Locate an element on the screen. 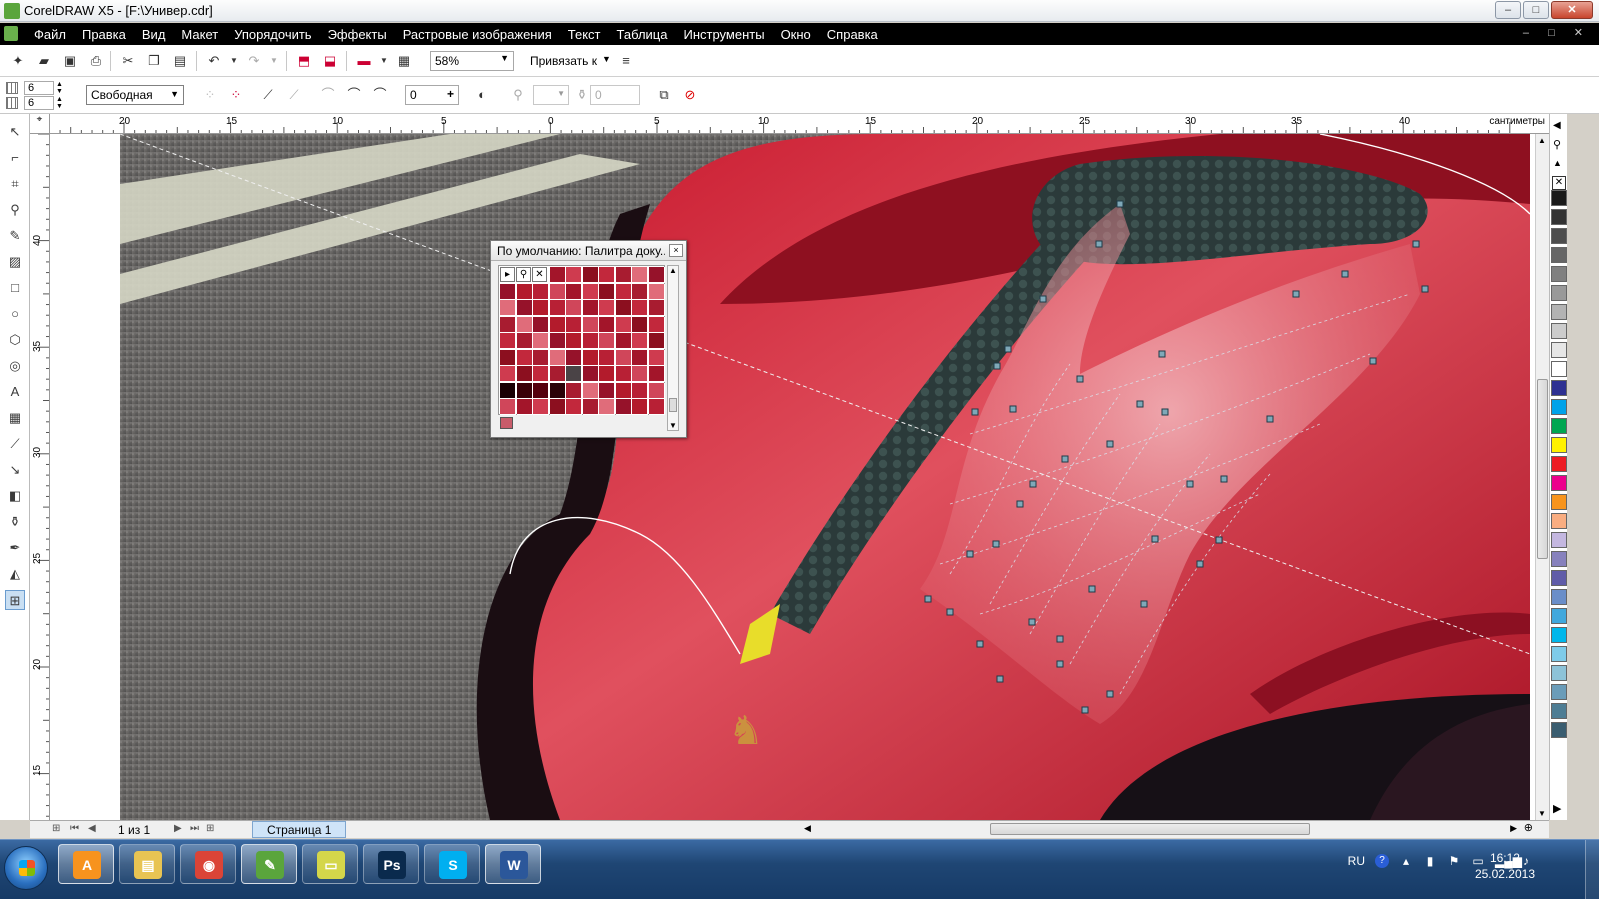 The image size is (1599, 899). mesh-rows-spinner: 6 ▲ ▼ is located at coordinates (37, 88).